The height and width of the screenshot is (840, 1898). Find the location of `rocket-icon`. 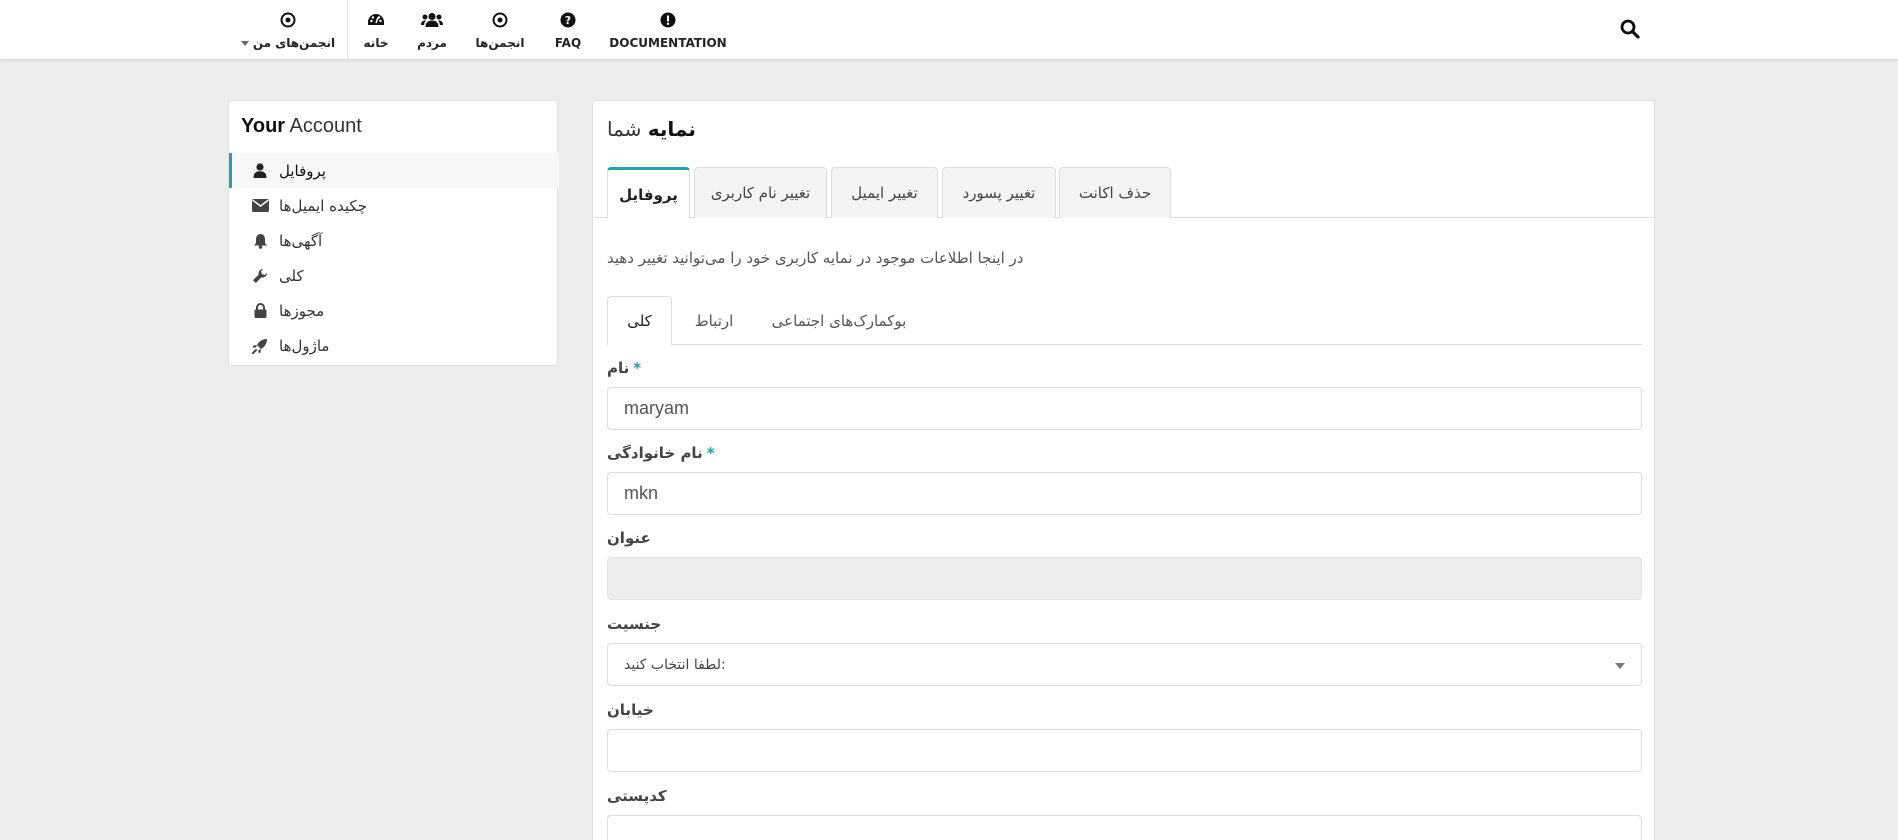

rocket-icon is located at coordinates (260, 346).